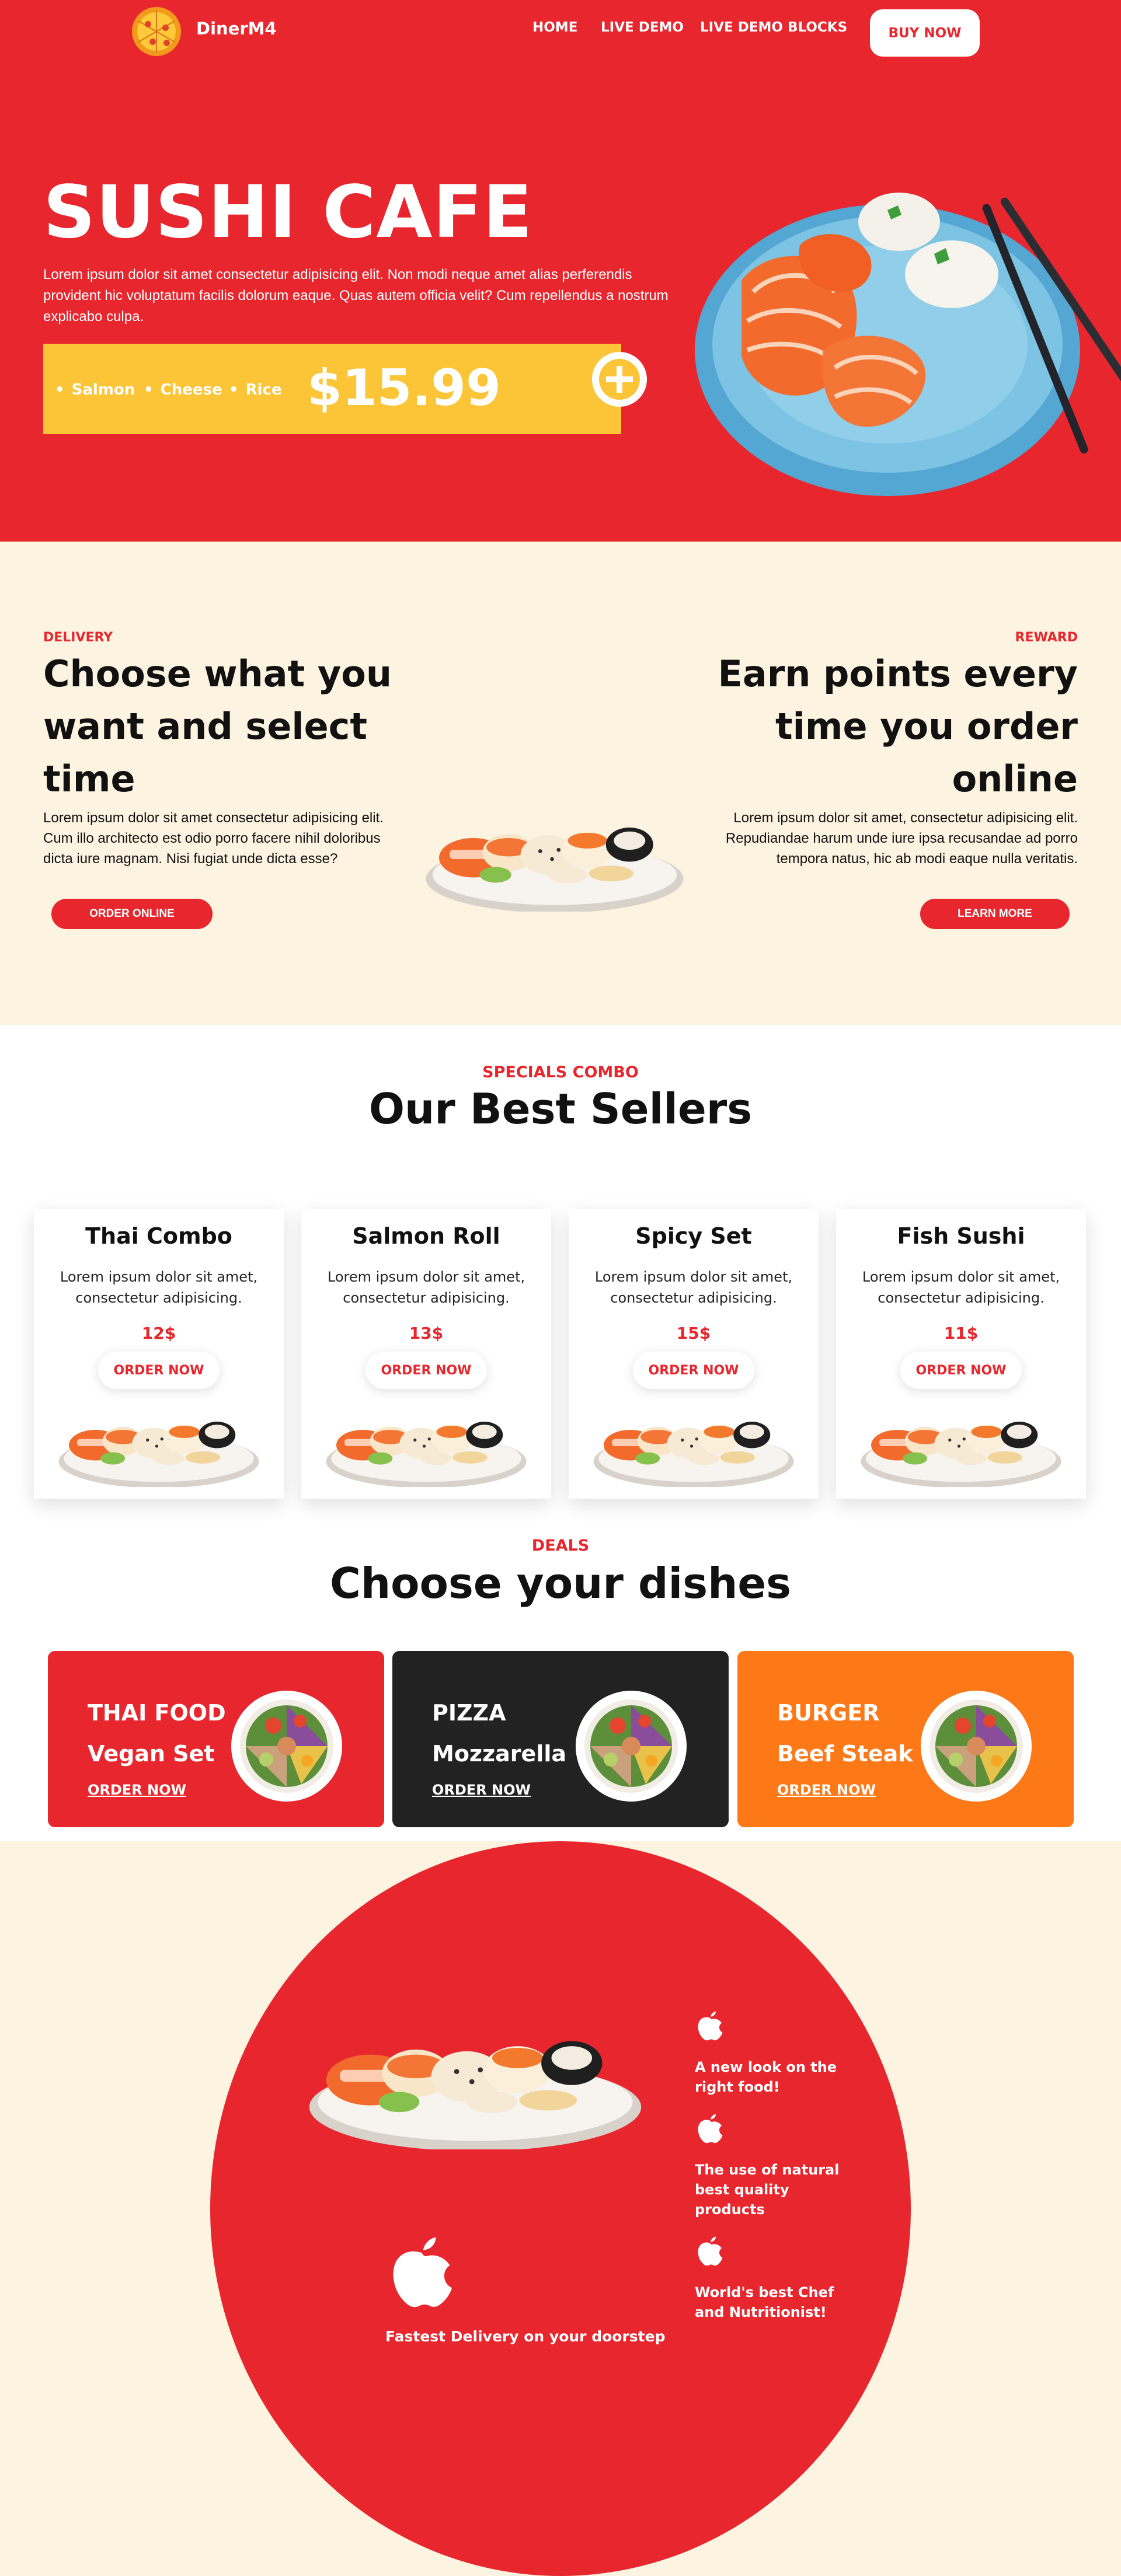 The image size is (1121, 2576). What do you see at coordinates (961, 1236) in the screenshot?
I see `product-name: Fish Sushi` at bounding box center [961, 1236].